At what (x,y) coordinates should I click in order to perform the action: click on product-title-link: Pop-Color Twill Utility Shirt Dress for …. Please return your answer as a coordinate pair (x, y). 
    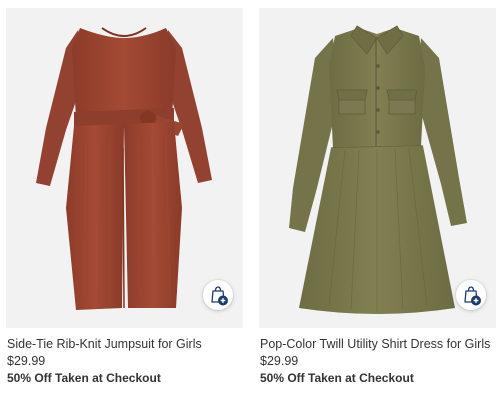
    Looking at the image, I should click on (378, 344).